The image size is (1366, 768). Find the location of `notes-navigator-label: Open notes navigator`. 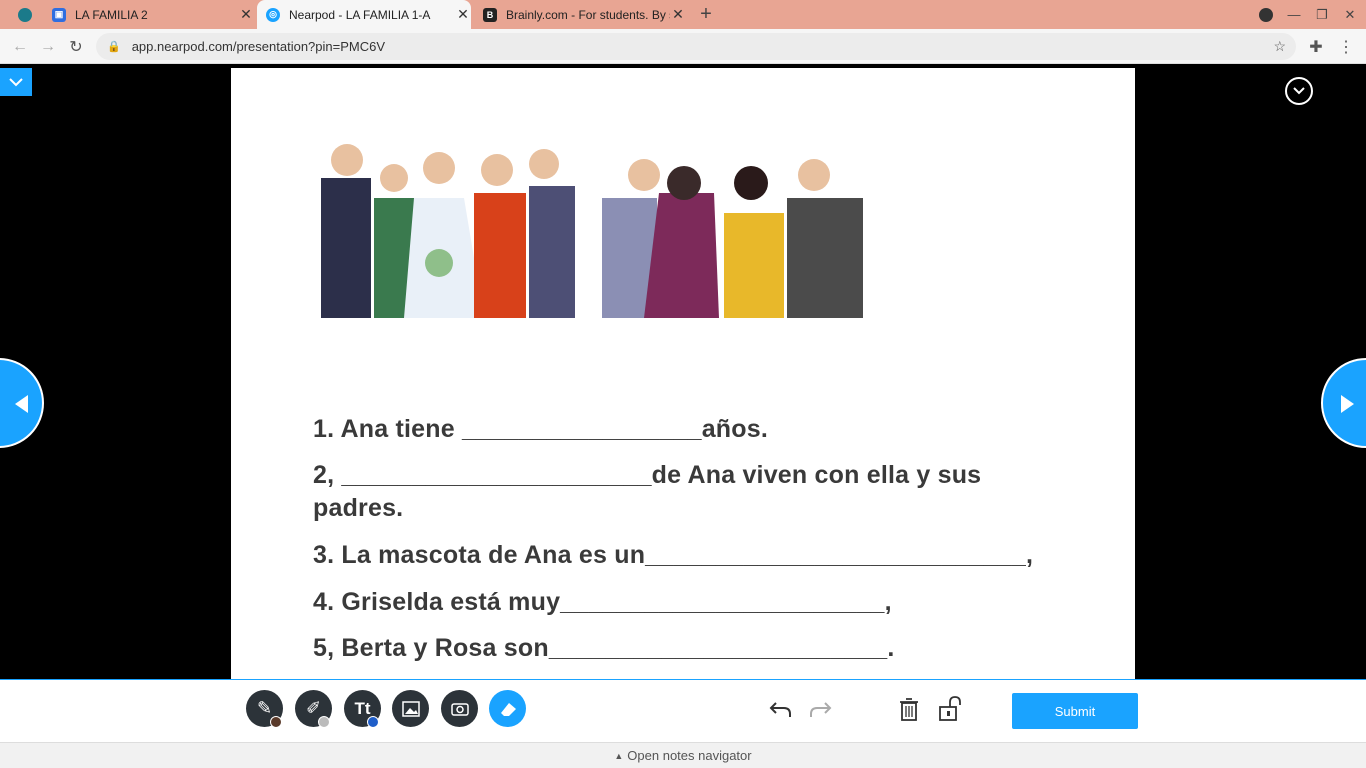

notes-navigator-label: Open notes navigator is located at coordinates (689, 755).